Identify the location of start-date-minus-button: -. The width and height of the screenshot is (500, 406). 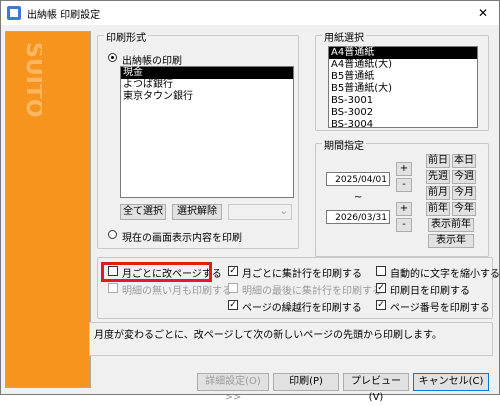
(404, 185).